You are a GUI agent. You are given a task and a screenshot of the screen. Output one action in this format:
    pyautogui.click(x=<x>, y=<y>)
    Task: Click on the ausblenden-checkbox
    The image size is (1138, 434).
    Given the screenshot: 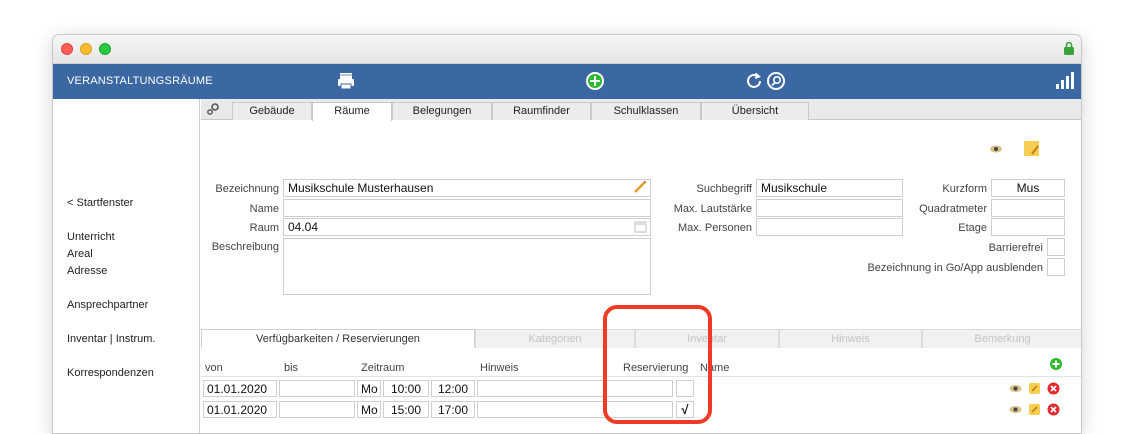 What is the action you would take?
    pyautogui.click(x=1056, y=267)
    